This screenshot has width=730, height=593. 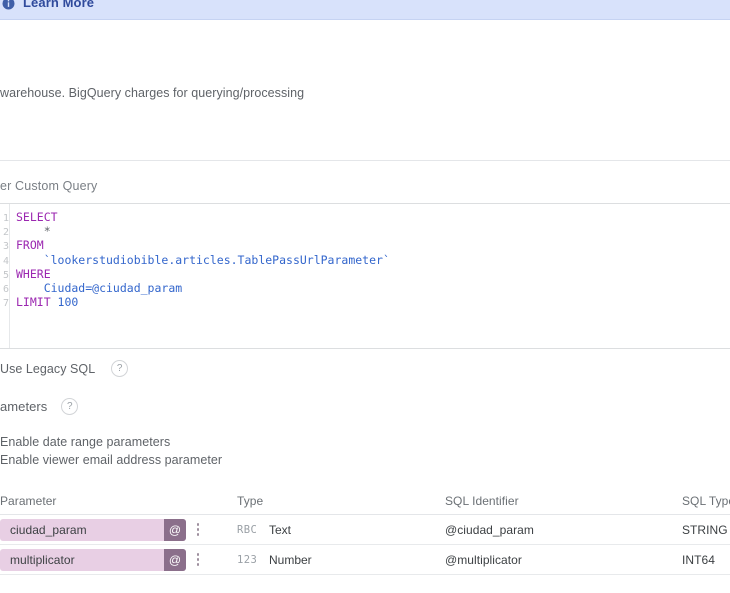 I want to click on line-number: 6, so click(x=5, y=289).